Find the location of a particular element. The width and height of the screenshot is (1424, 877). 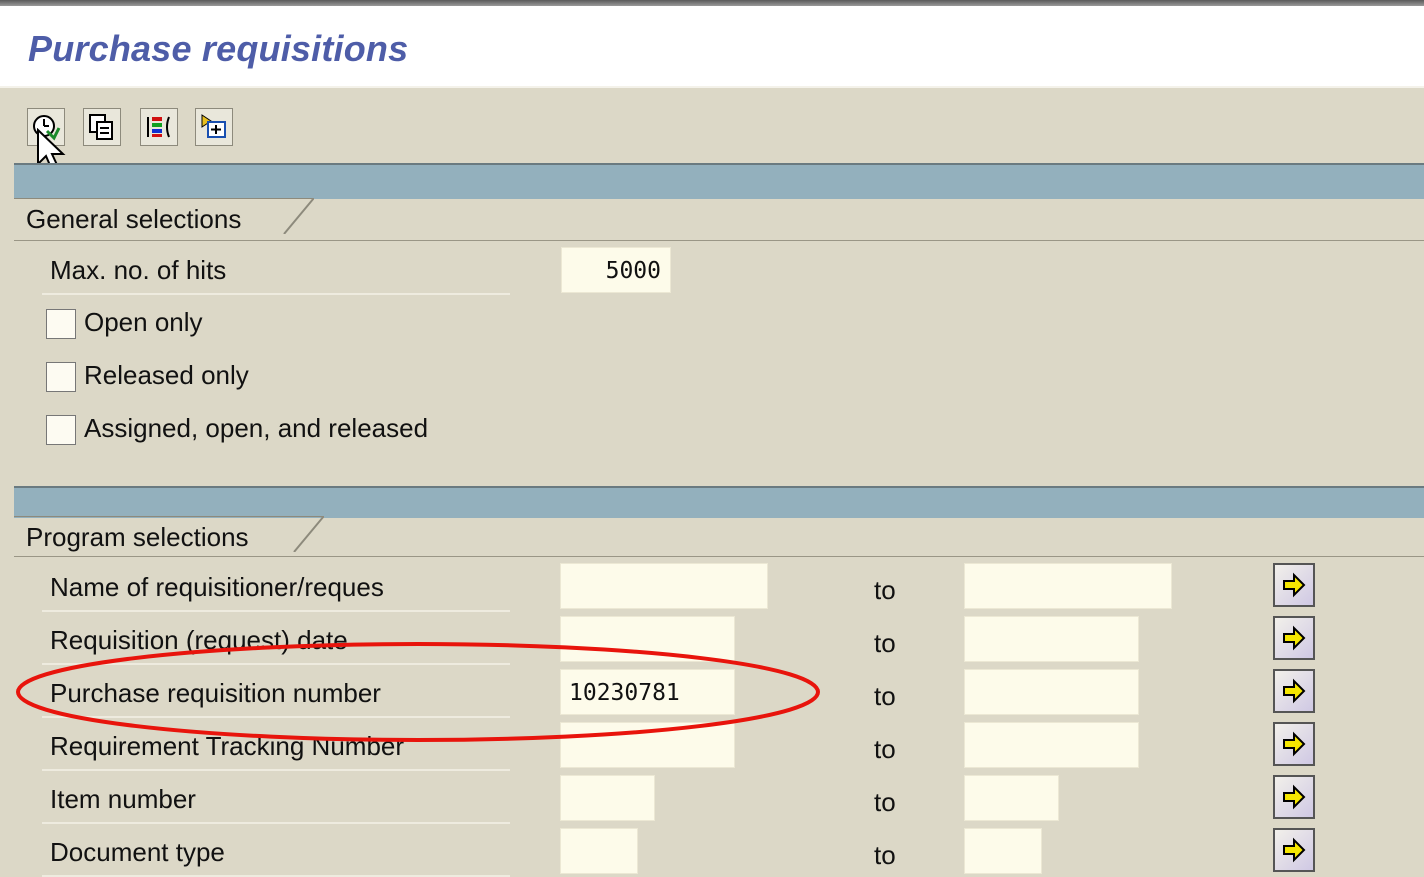

dynamic-selections-icon is located at coordinates (213, 126).